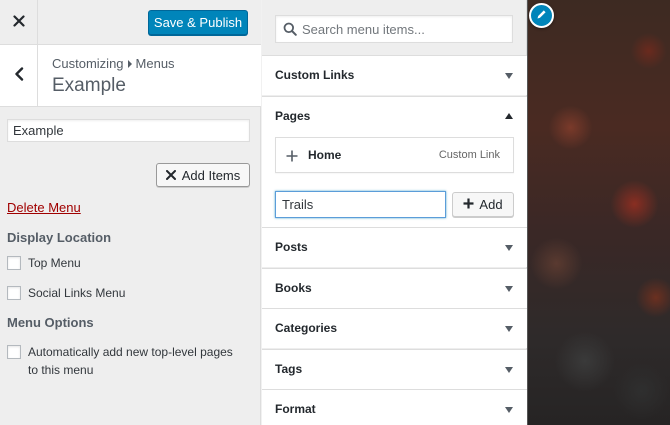  What do you see at coordinates (77, 293) in the screenshot?
I see `location-social-menu-label: Social Links Menu` at bounding box center [77, 293].